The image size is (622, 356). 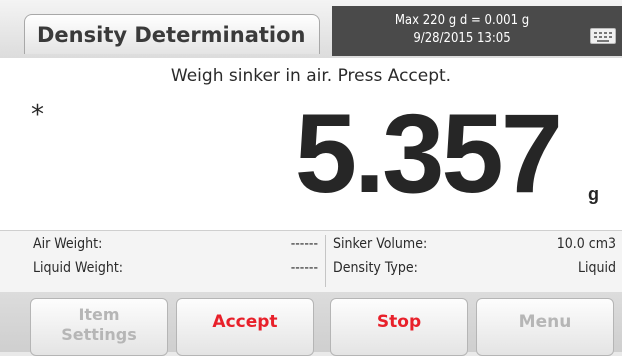 I want to click on weight-unit: g, so click(x=593, y=194).